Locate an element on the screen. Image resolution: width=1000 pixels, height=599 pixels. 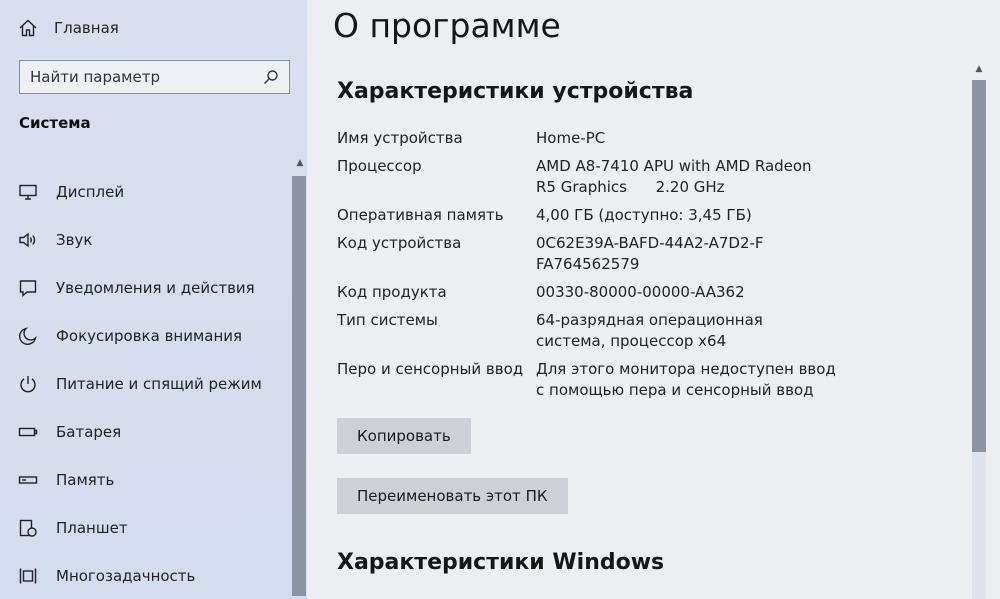
spec-label: Перо и сенсорный ввод is located at coordinates (430, 369).